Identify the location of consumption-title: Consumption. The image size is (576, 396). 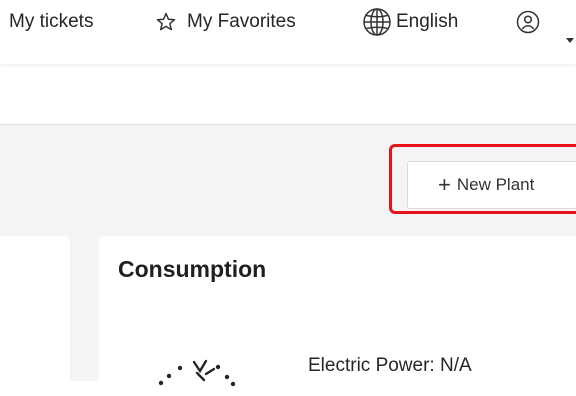
(192, 269).